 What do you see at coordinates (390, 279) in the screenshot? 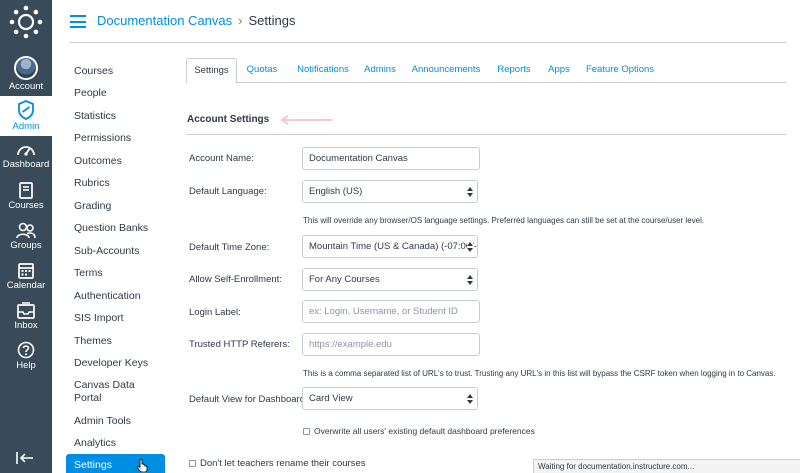
I see `self-enrollment-select: For Any Courses` at bounding box center [390, 279].